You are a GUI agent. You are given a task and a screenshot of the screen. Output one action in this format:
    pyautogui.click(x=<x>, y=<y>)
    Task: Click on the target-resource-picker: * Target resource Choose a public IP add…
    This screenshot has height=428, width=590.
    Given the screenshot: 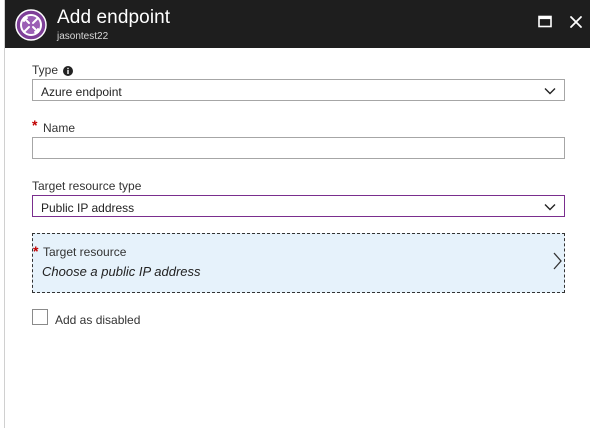 What is the action you would take?
    pyautogui.click(x=298, y=263)
    